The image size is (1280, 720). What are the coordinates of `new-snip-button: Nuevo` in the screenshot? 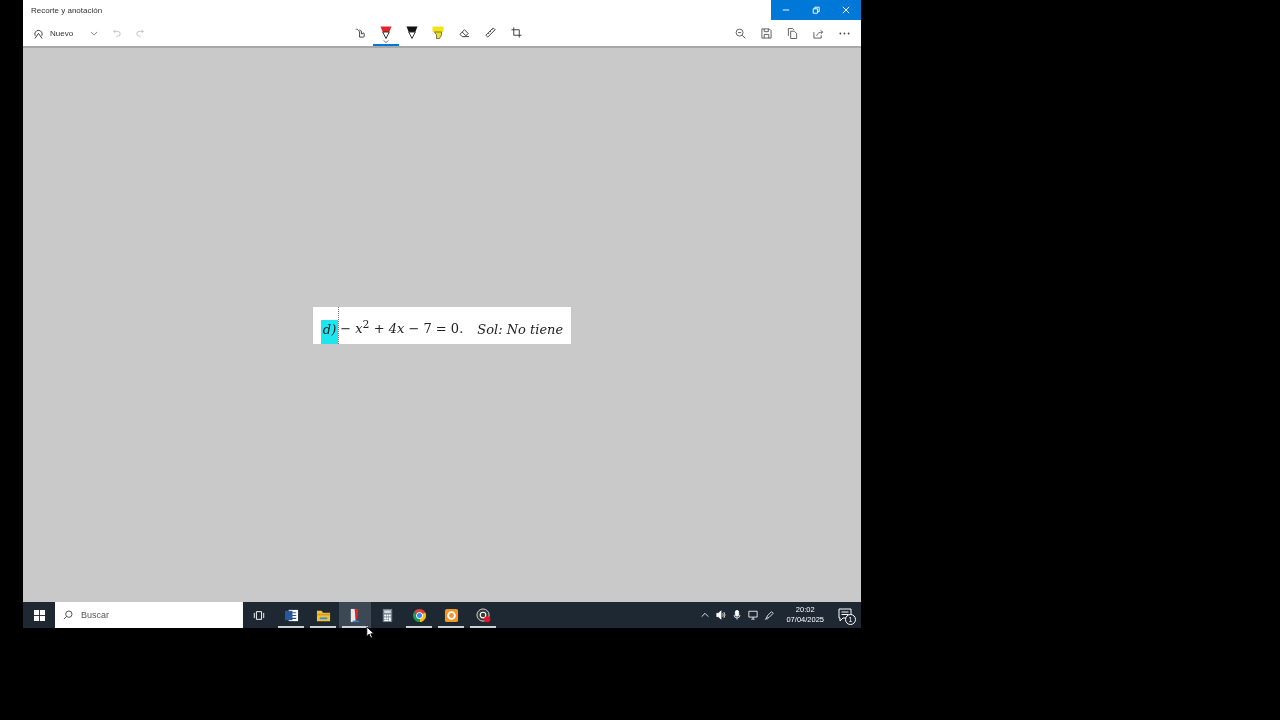 It's located at (53, 33).